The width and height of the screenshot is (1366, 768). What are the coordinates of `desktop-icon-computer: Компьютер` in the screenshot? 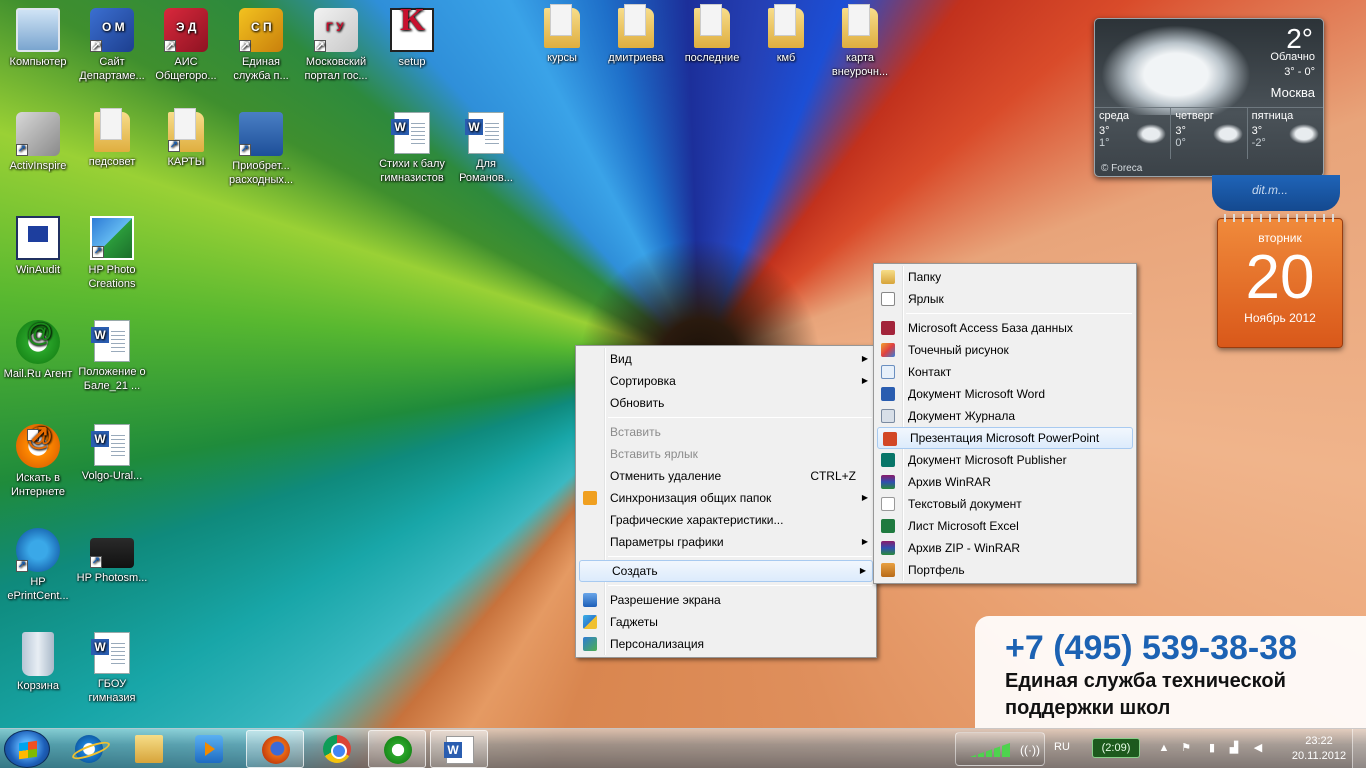 It's located at (38, 38).